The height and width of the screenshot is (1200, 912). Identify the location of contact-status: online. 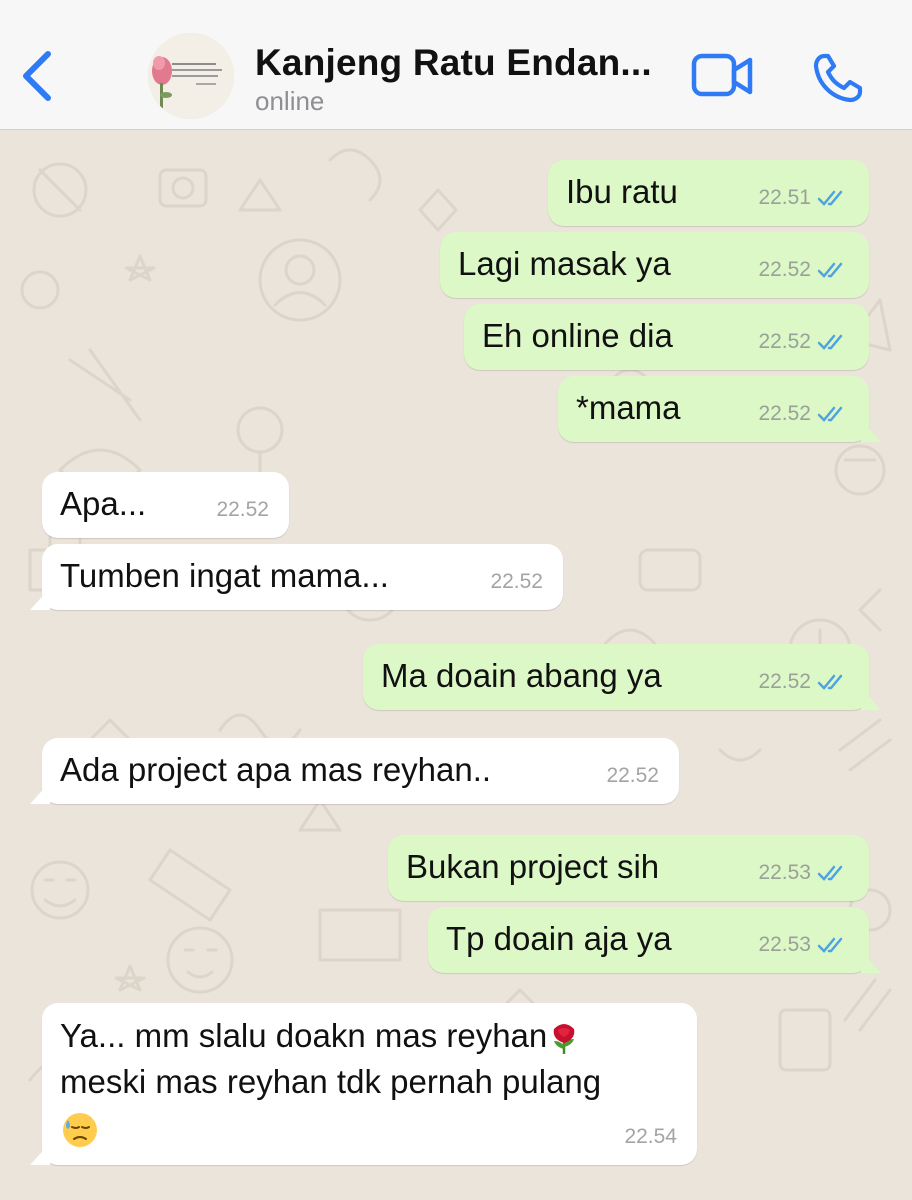
(290, 101).